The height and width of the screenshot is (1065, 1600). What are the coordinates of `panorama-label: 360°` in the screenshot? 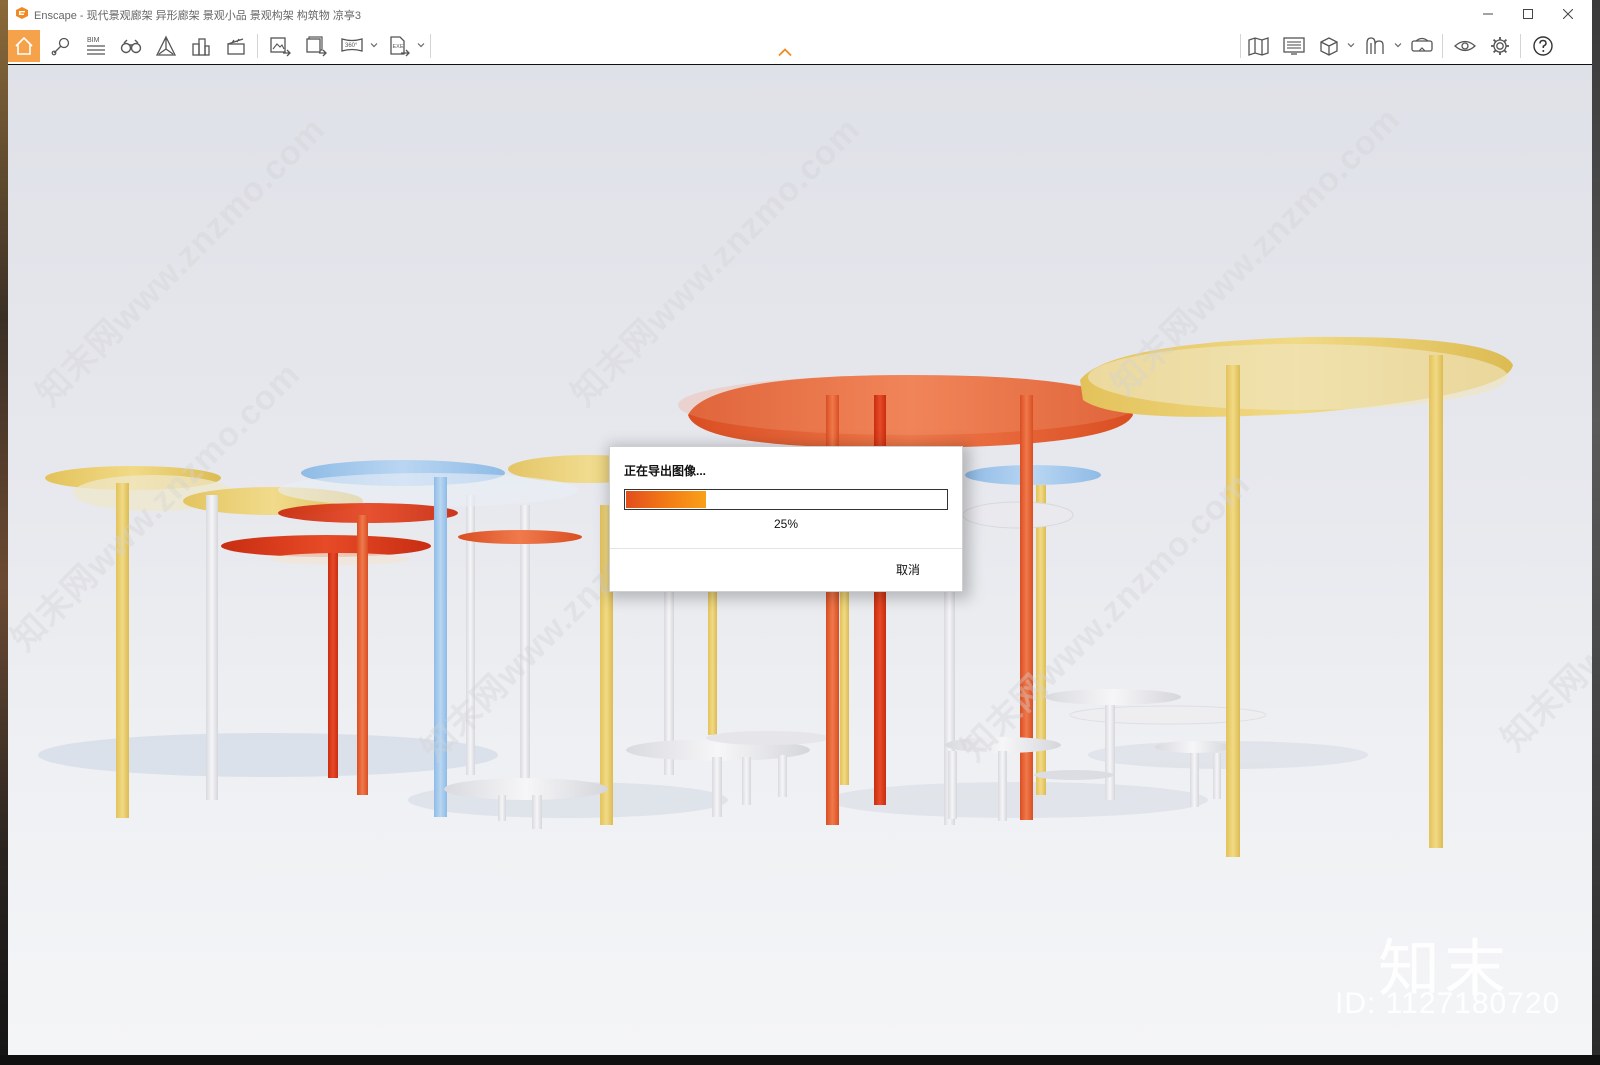 It's located at (351, 46).